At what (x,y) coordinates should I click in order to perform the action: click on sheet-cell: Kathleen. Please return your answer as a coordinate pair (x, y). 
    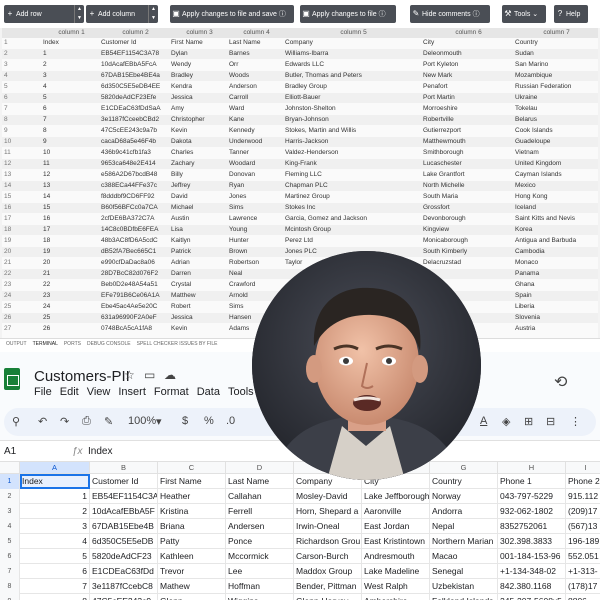
    Looking at the image, I should click on (192, 556).